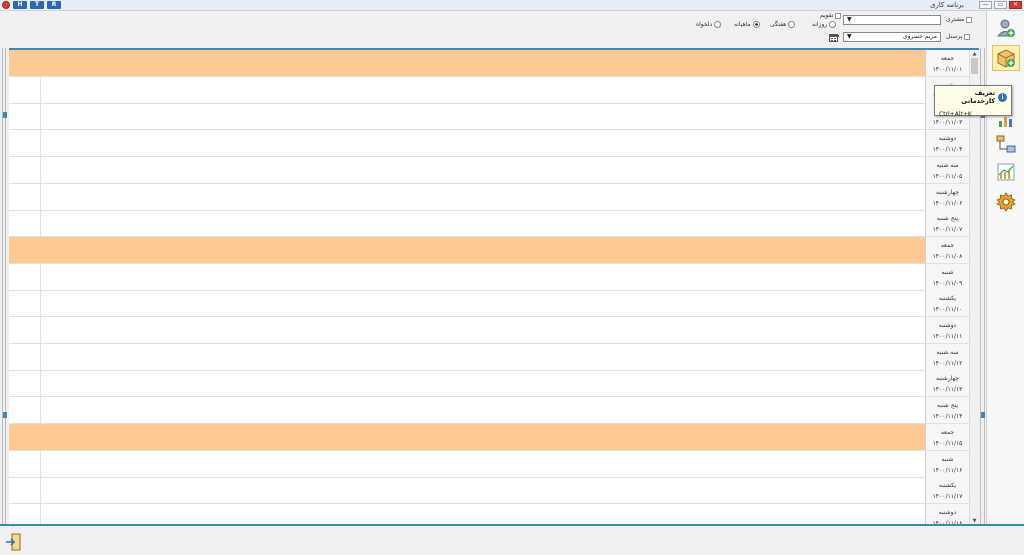 This screenshot has height=555, width=1024. Describe the element at coordinates (978, 97) in the screenshot. I see `tooltip-title: تعریف کارخدماتی` at that location.